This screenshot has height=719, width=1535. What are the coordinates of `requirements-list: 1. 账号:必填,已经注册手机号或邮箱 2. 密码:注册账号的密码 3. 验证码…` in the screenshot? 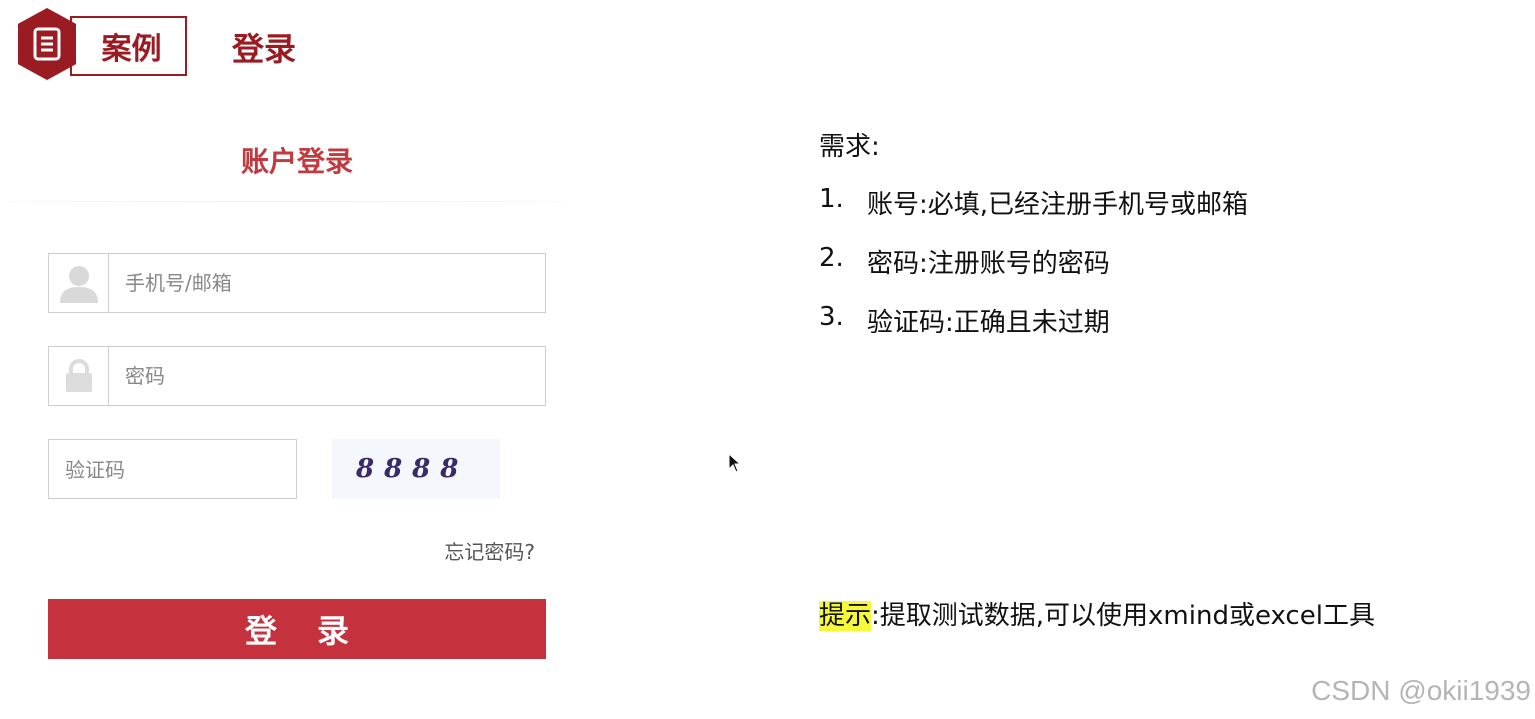 It's located at (1033, 272).